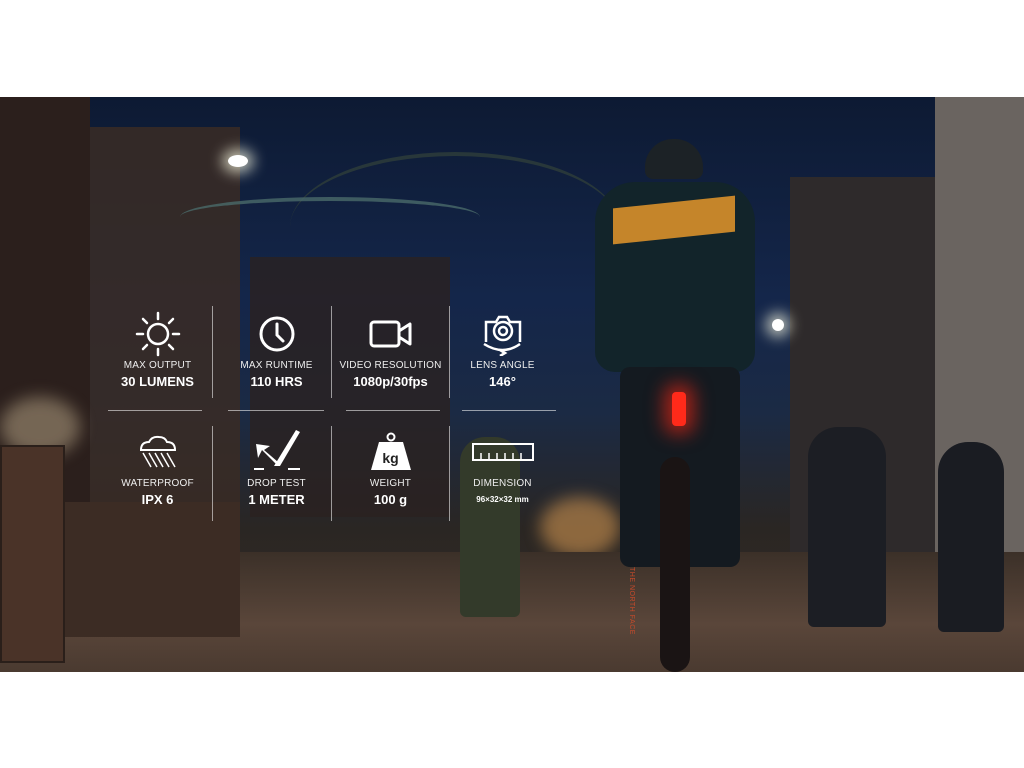 This screenshot has width=1024, height=768. Describe the element at coordinates (502, 452) in the screenshot. I see `ruler-icon` at that location.